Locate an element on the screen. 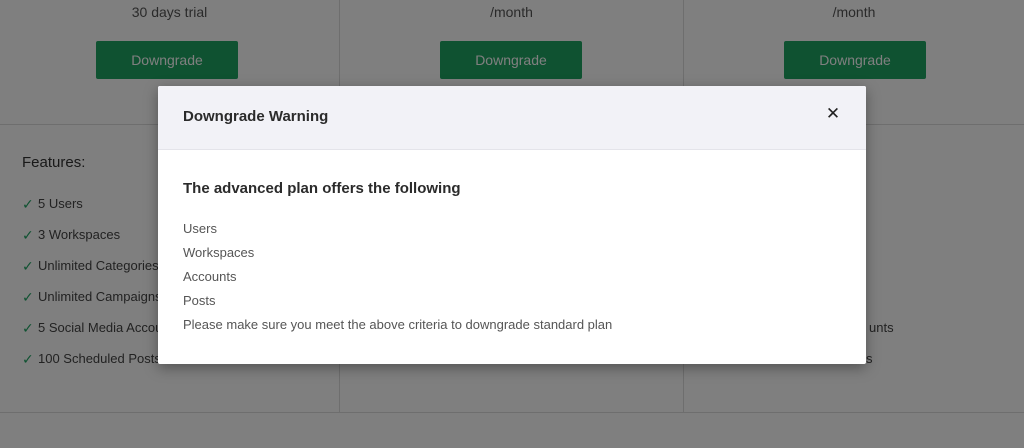 Image resolution: width=1024 pixels, height=448 pixels. requirement-item: Accounts is located at coordinates (210, 276).